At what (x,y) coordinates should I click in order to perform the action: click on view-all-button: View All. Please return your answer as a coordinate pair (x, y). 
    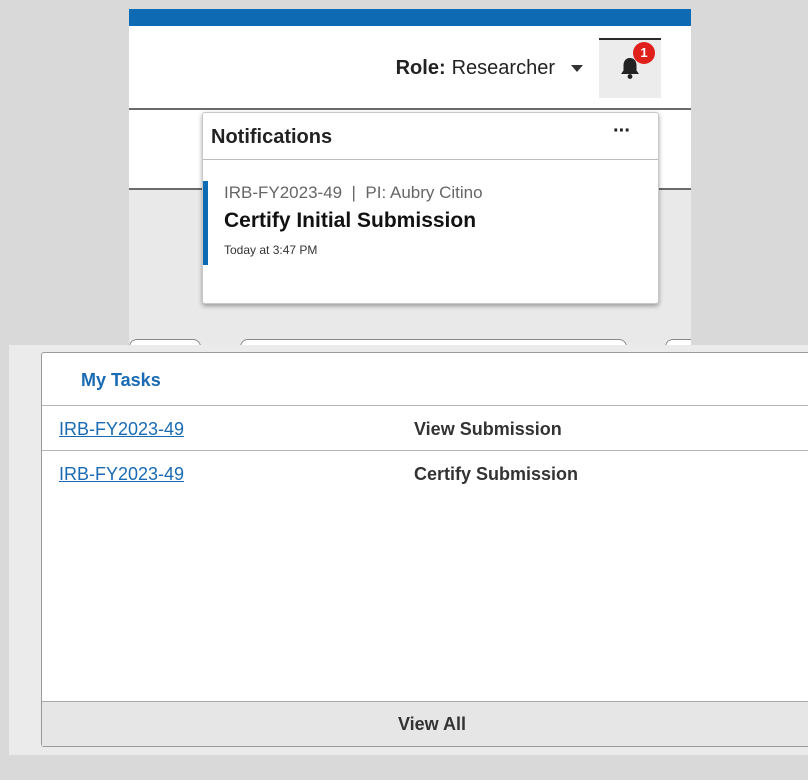
    Looking at the image, I should click on (425, 723).